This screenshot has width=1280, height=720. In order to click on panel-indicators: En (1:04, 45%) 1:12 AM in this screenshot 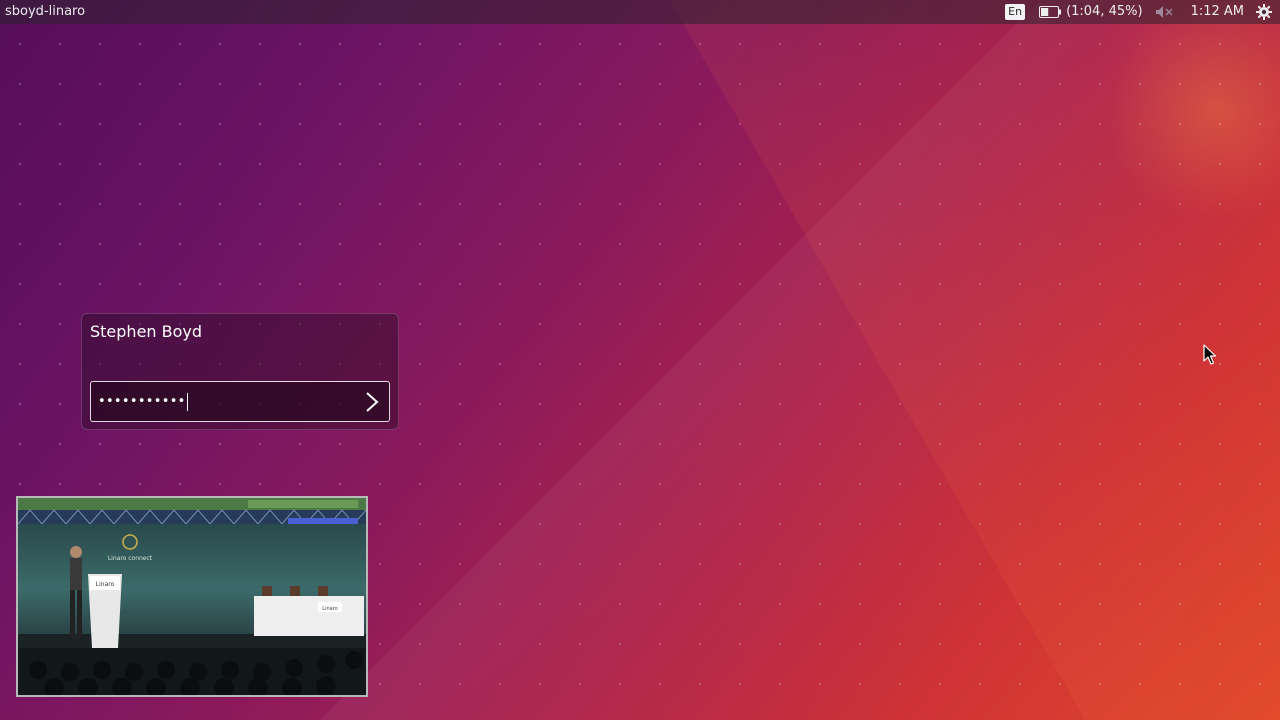, I will do `click(1138, 12)`.